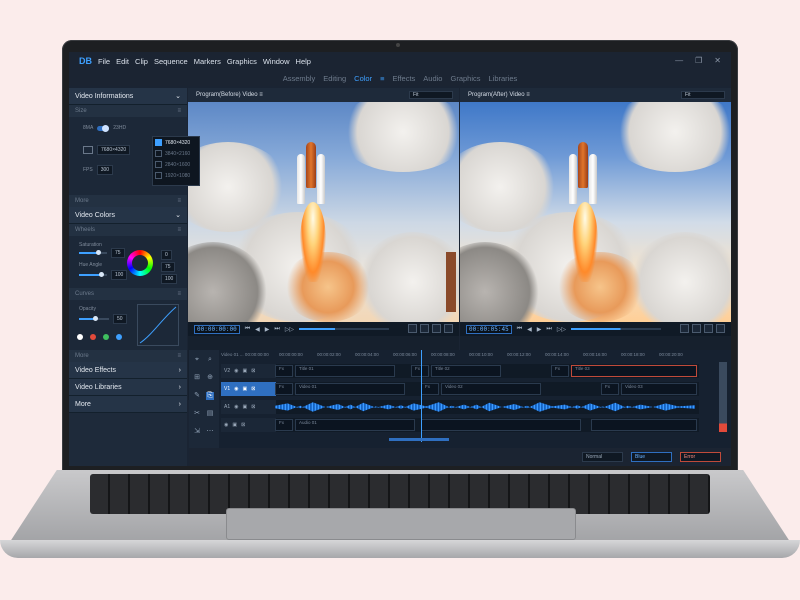 Image resolution: width=800 pixels, height=600 pixels. I want to click on more-header: More ≡, so click(128, 201).